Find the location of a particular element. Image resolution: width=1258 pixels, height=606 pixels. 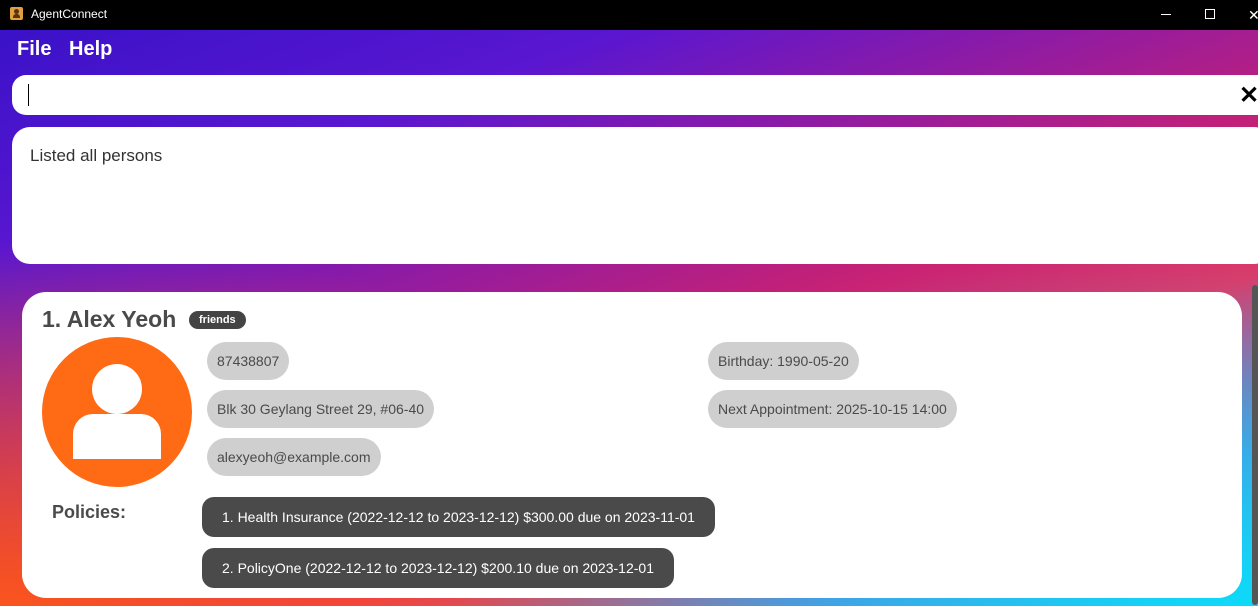

address-pill: Blk 30 Geylang Street 29, #06-40 is located at coordinates (321, 409).